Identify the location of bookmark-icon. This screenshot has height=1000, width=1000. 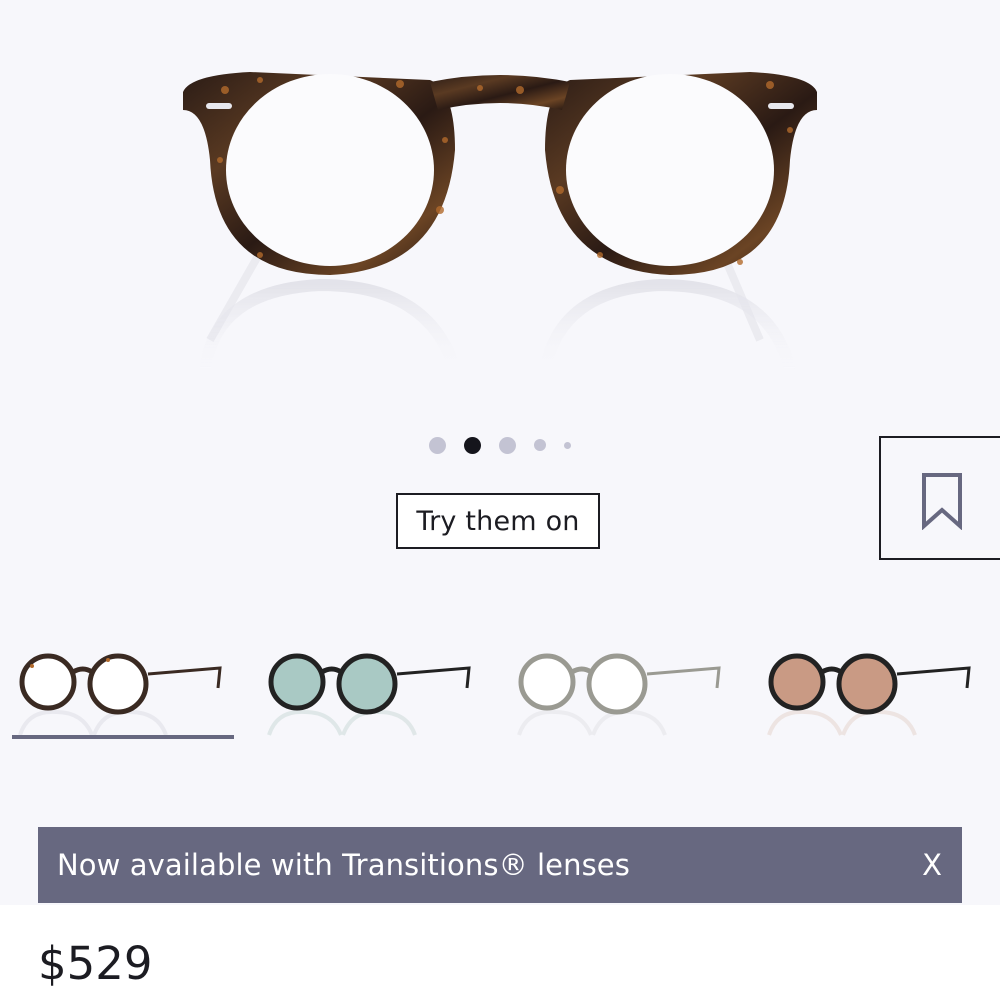
(942, 503).